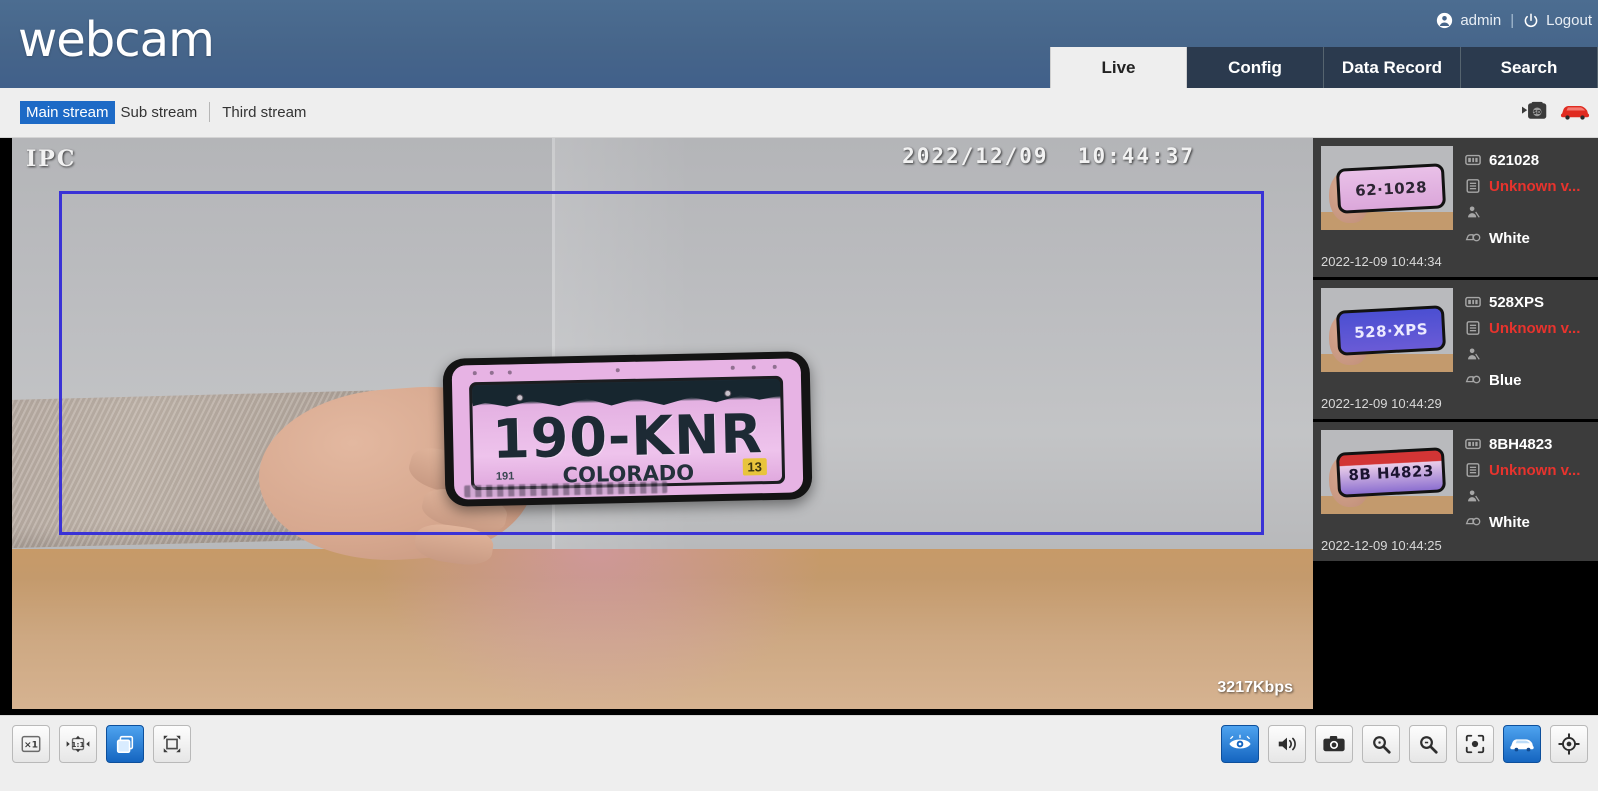  I want to click on svg-text: ×1, so click(31, 745).